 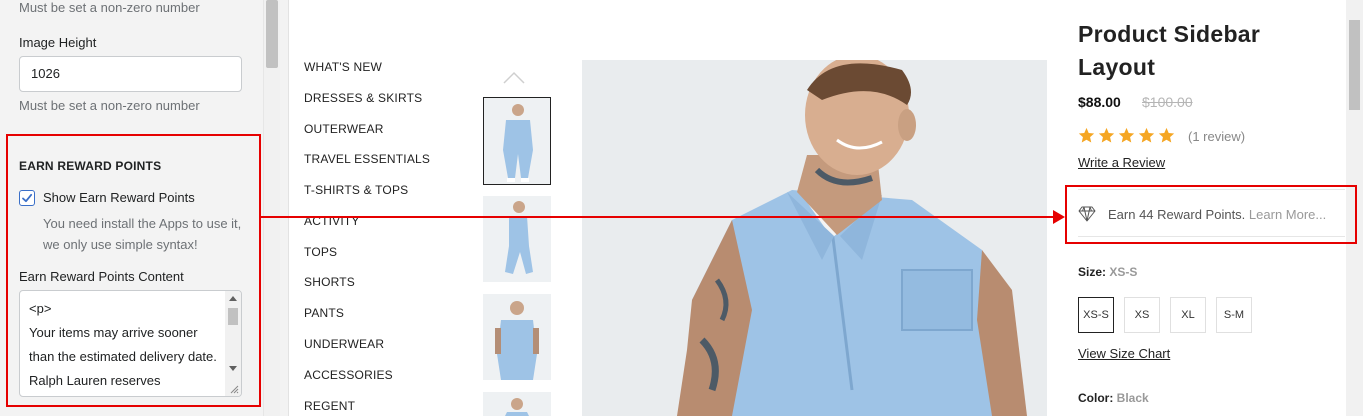 What do you see at coordinates (1096, 398) in the screenshot?
I see `color-label: Color:` at bounding box center [1096, 398].